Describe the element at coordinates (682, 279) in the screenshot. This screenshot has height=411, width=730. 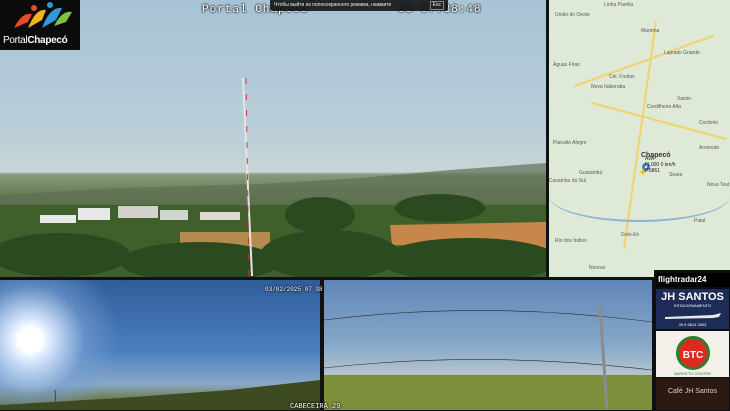
I see `flightradar-name: flightradar24` at that location.